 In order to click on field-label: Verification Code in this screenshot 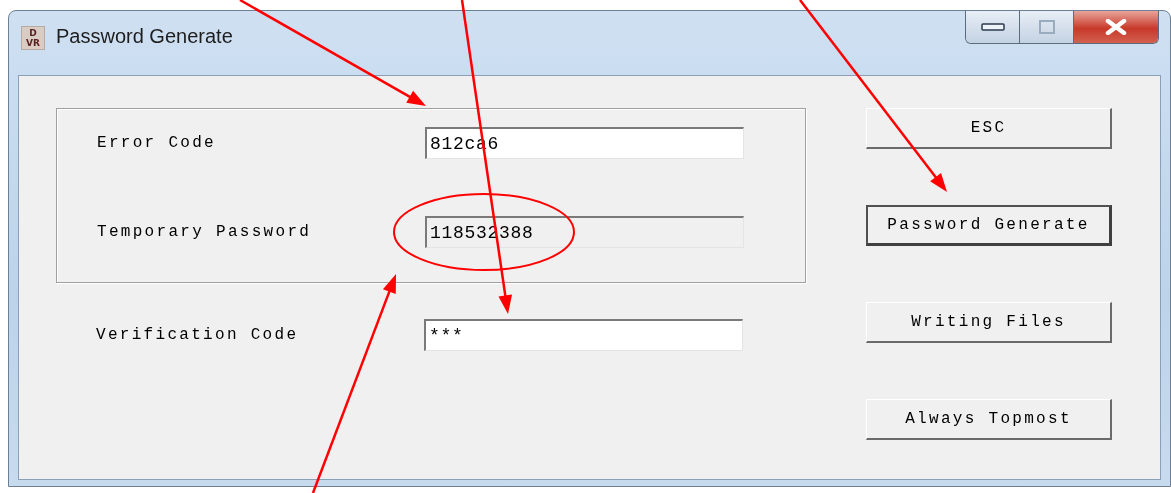, I will do `click(198, 335)`.